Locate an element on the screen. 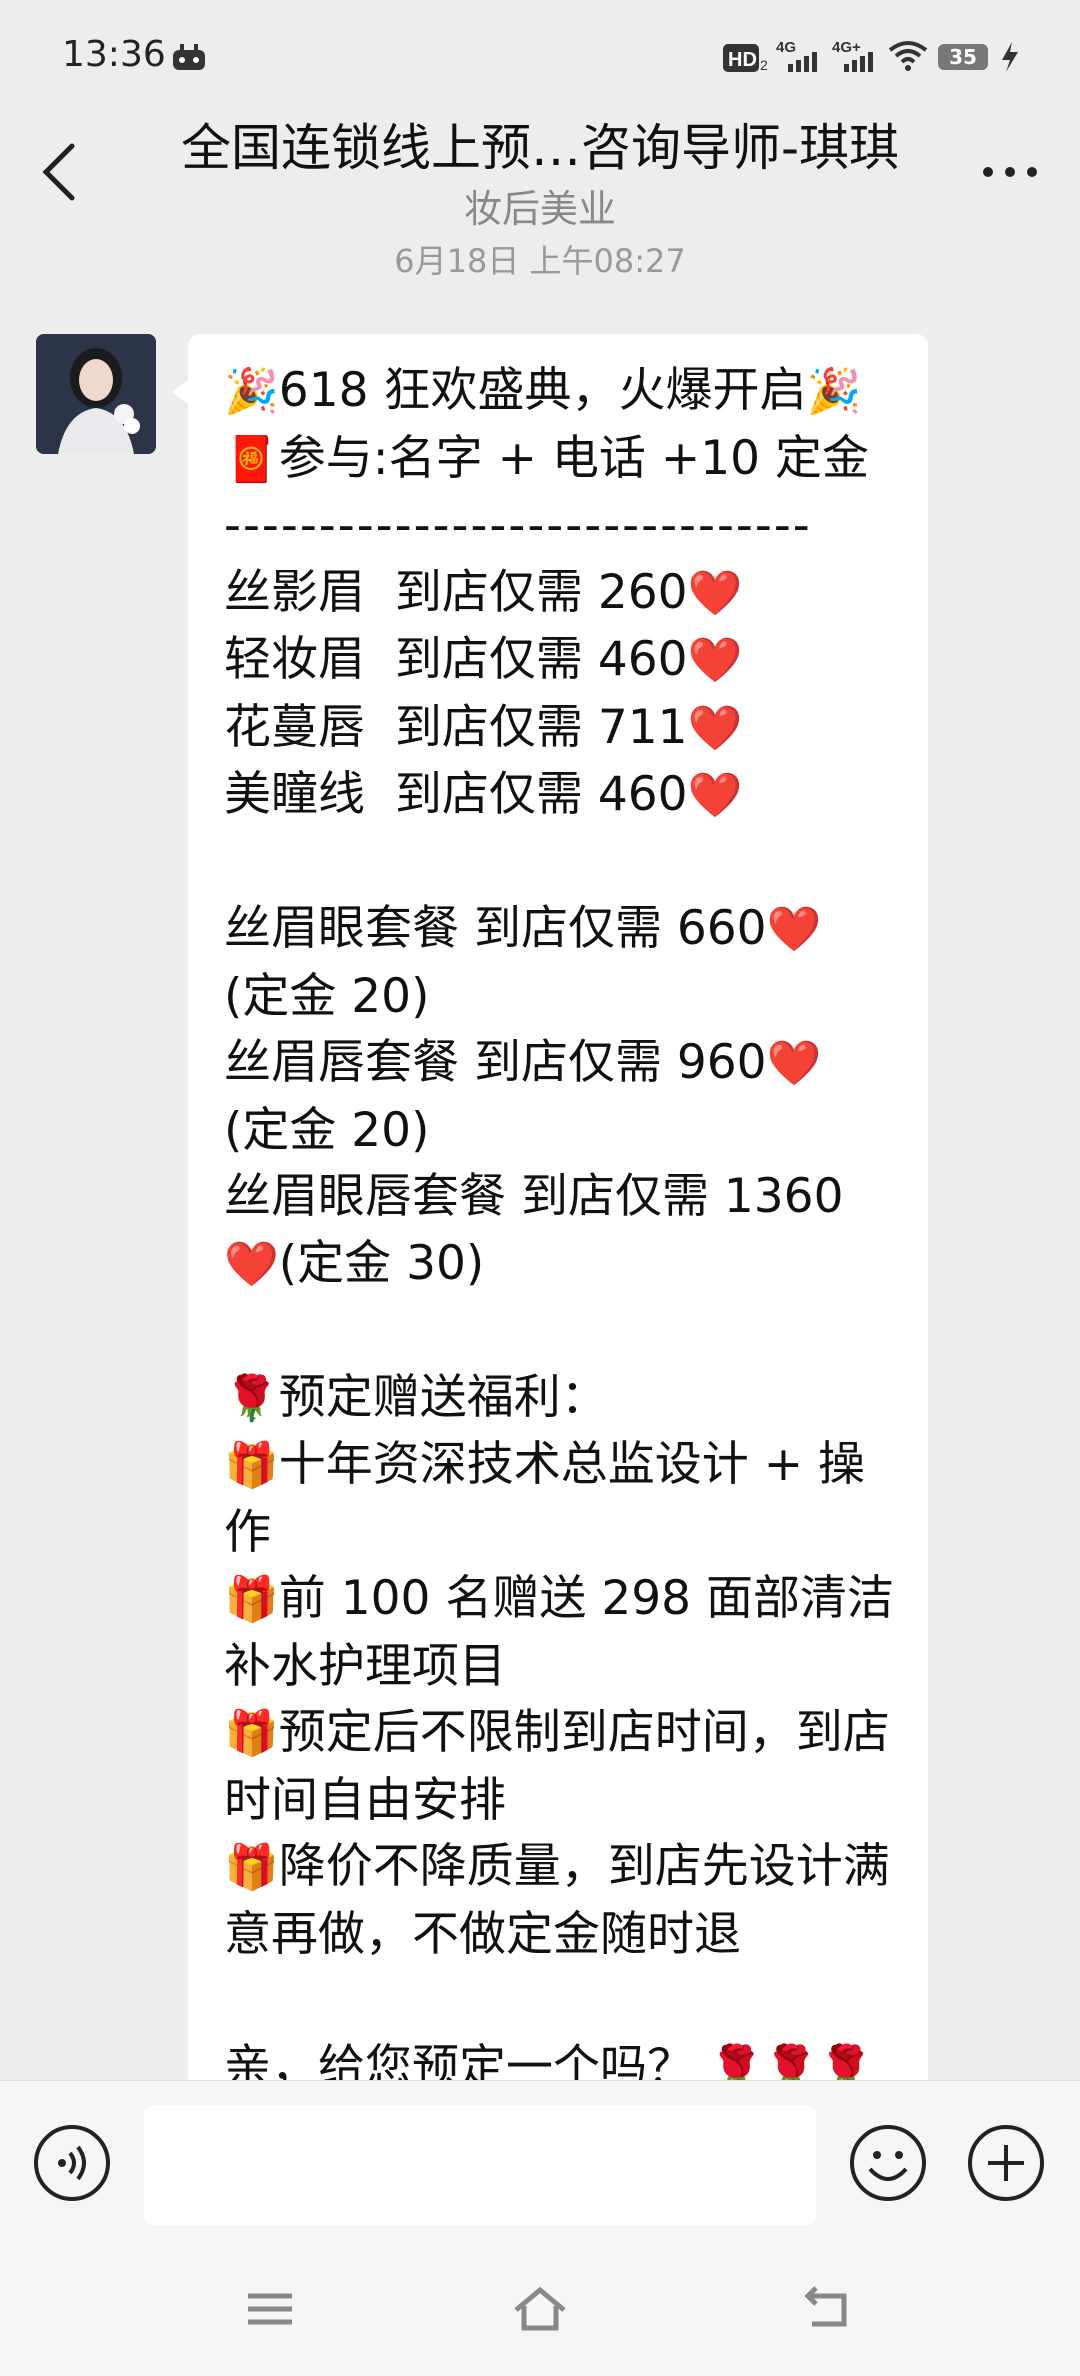 The width and height of the screenshot is (1080, 2376). msg-line-5: 轻妆眉 到店仅需 460 is located at coordinates (456, 659).